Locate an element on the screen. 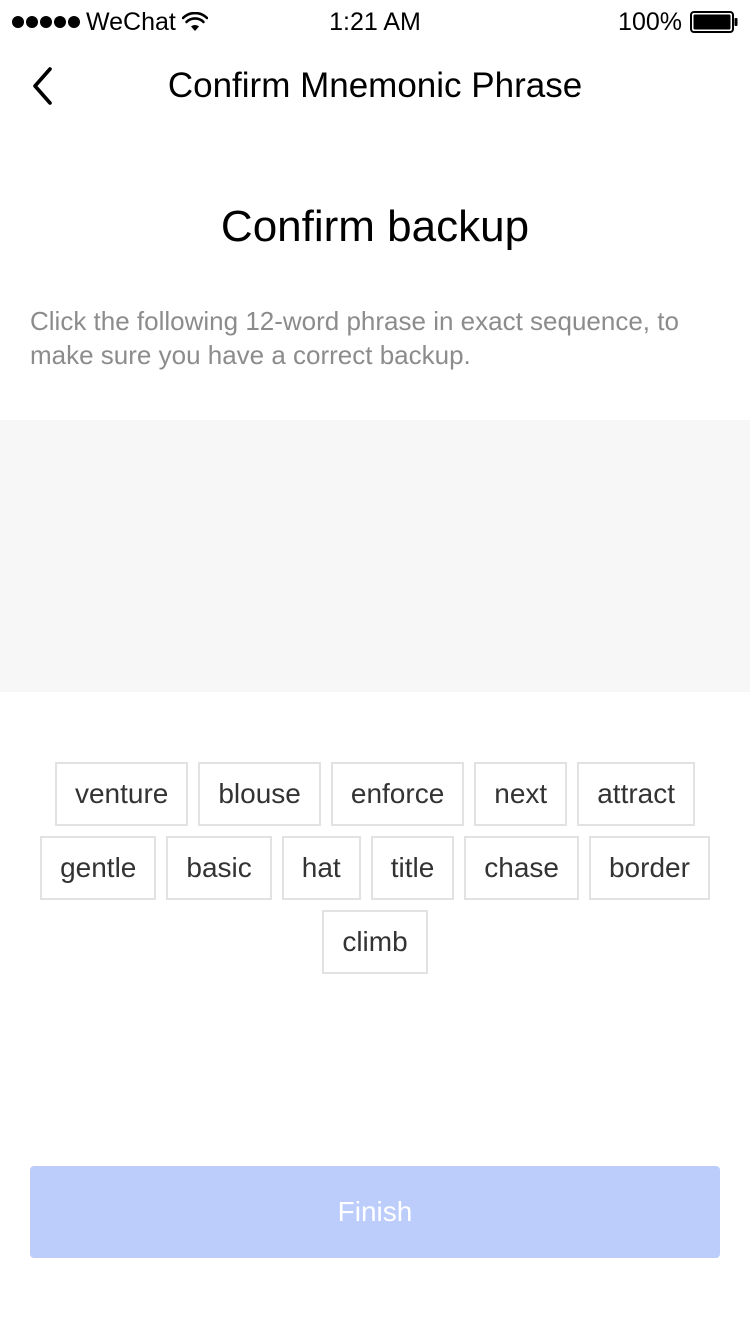  status-right: 100% is located at coordinates (678, 22).